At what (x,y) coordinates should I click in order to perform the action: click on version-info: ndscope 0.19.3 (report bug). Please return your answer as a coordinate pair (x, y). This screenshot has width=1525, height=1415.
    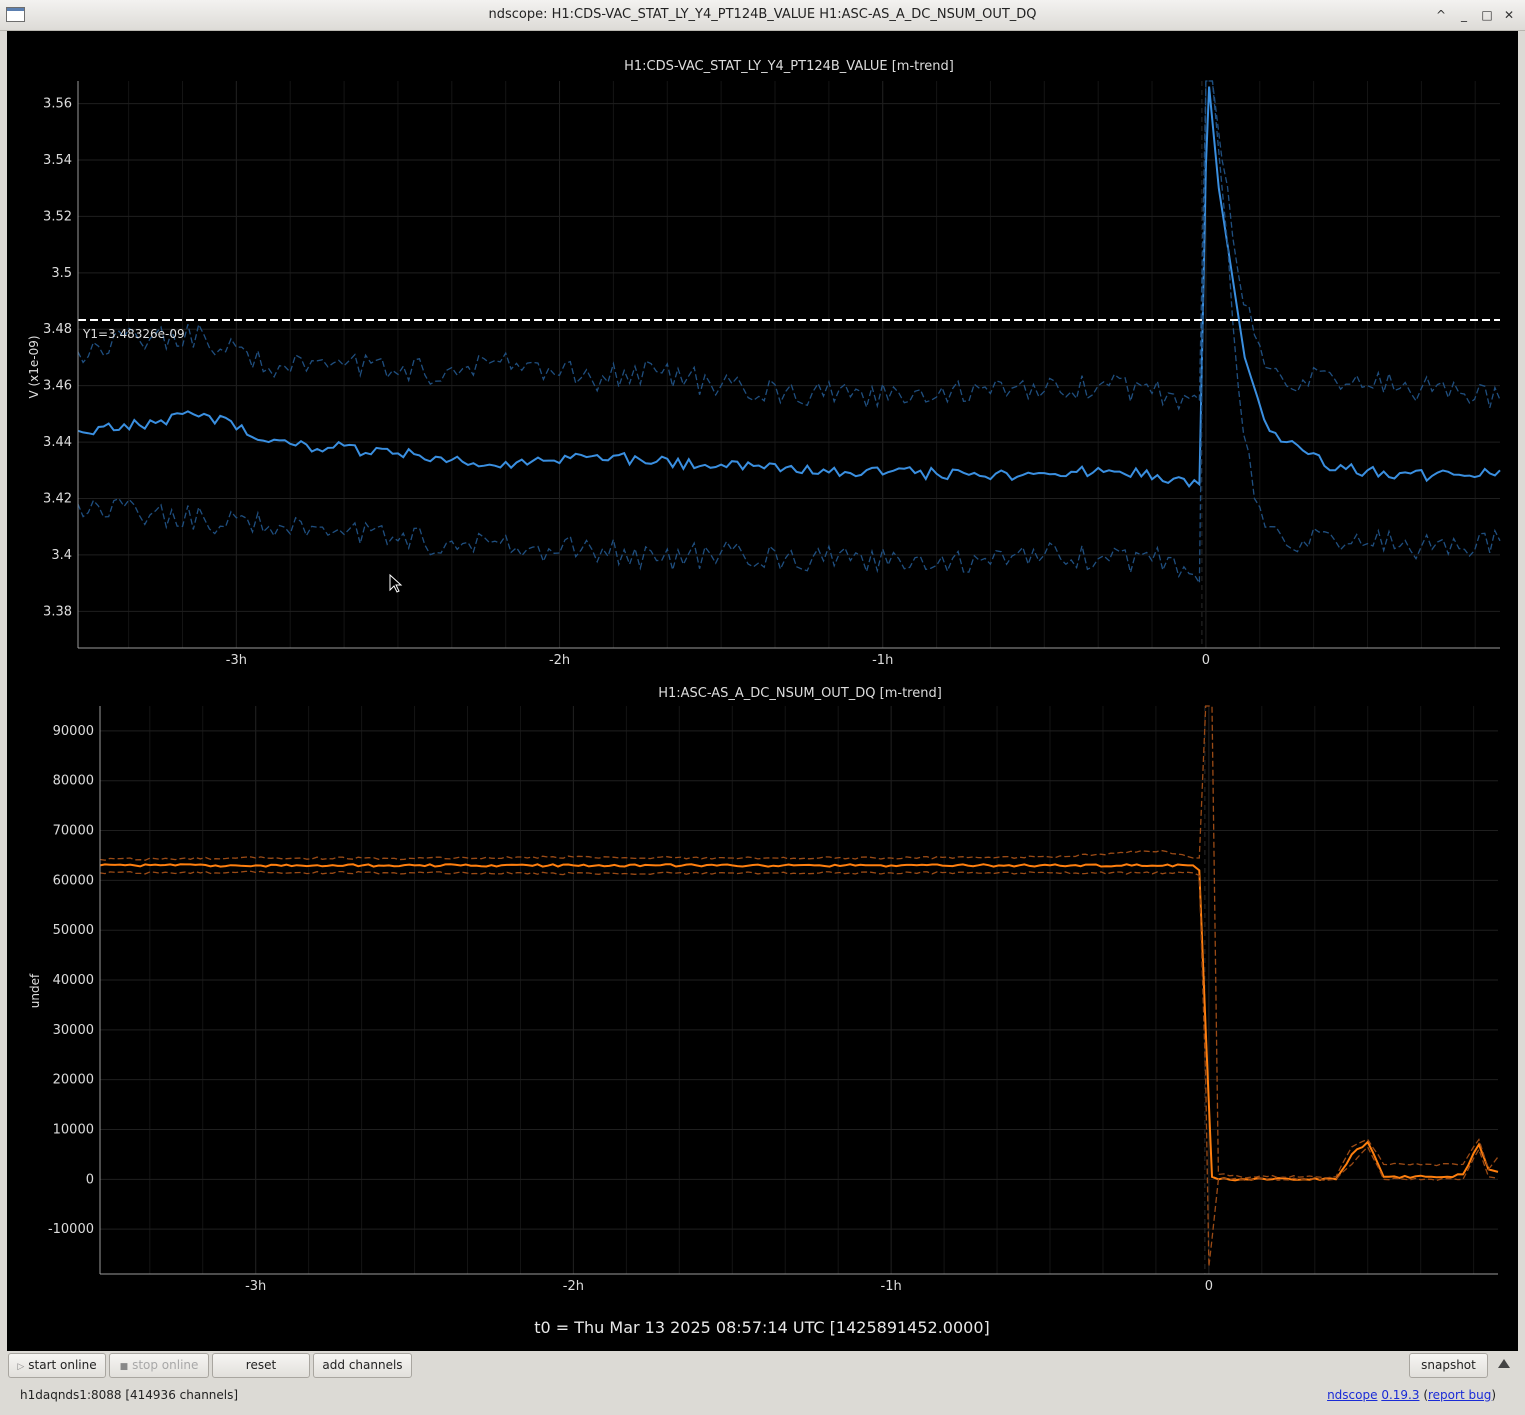
    Looking at the image, I should click on (1411, 1395).